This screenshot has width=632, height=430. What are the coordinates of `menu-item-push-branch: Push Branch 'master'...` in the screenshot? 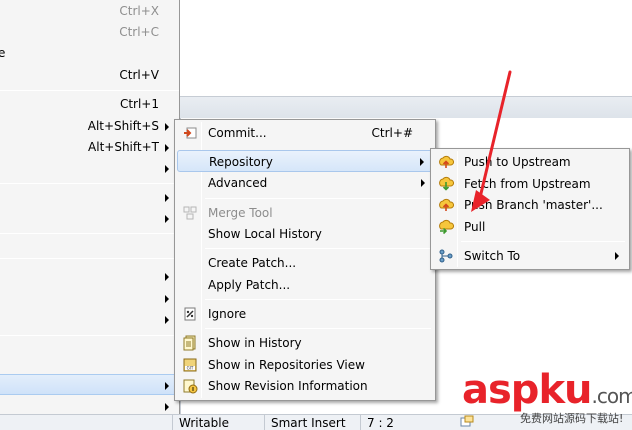 It's located at (530, 205).